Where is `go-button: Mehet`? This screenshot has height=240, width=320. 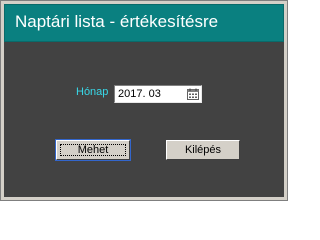
go-button: Mehet is located at coordinates (93, 150).